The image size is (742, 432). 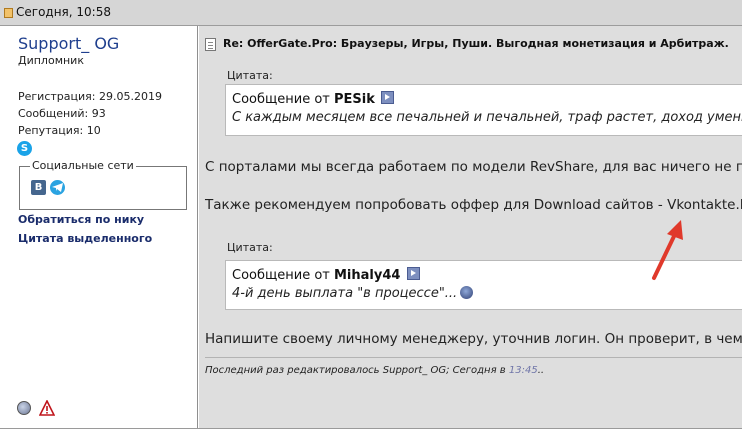 What do you see at coordinates (367, 275) in the screenshot?
I see `quote-author: Mihaly44` at bounding box center [367, 275].